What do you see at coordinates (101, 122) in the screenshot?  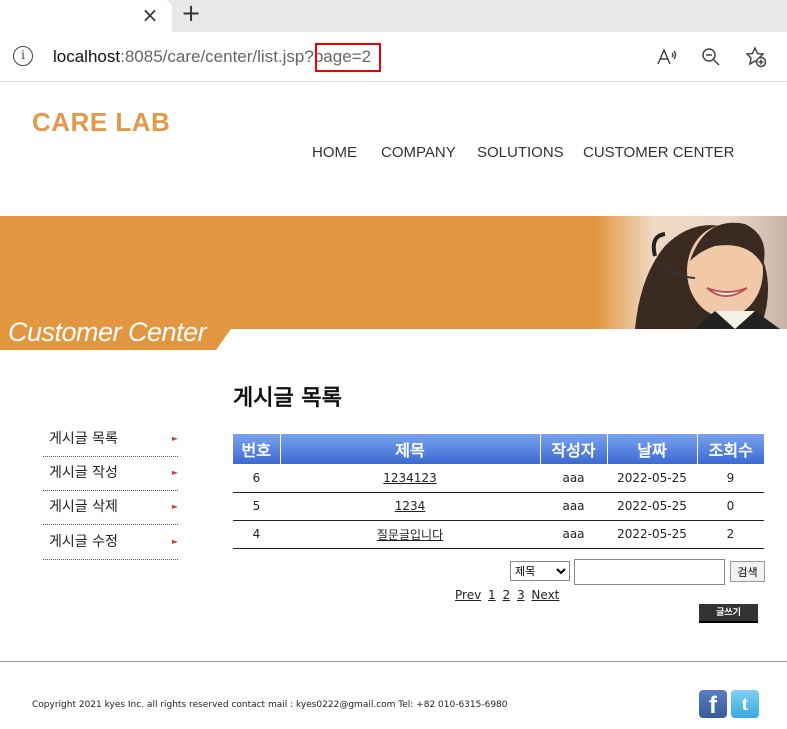 I see `site-logo: CARE LAB` at bounding box center [101, 122].